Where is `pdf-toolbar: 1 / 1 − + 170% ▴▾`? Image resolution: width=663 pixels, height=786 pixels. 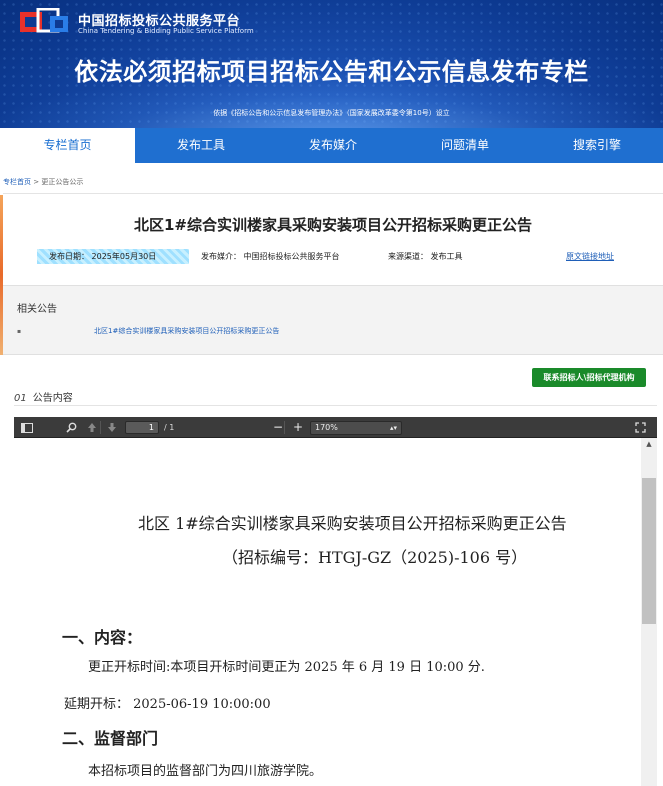 pdf-toolbar: 1 / 1 − + 170% ▴▾ is located at coordinates (335, 427).